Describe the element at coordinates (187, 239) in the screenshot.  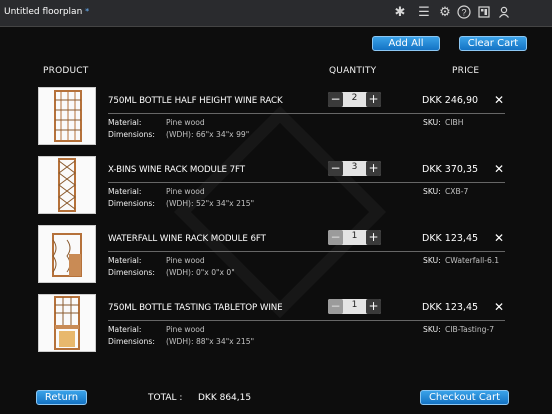
I see `product-name: WATERFALL WINE RACK MODULE 6FT` at that location.